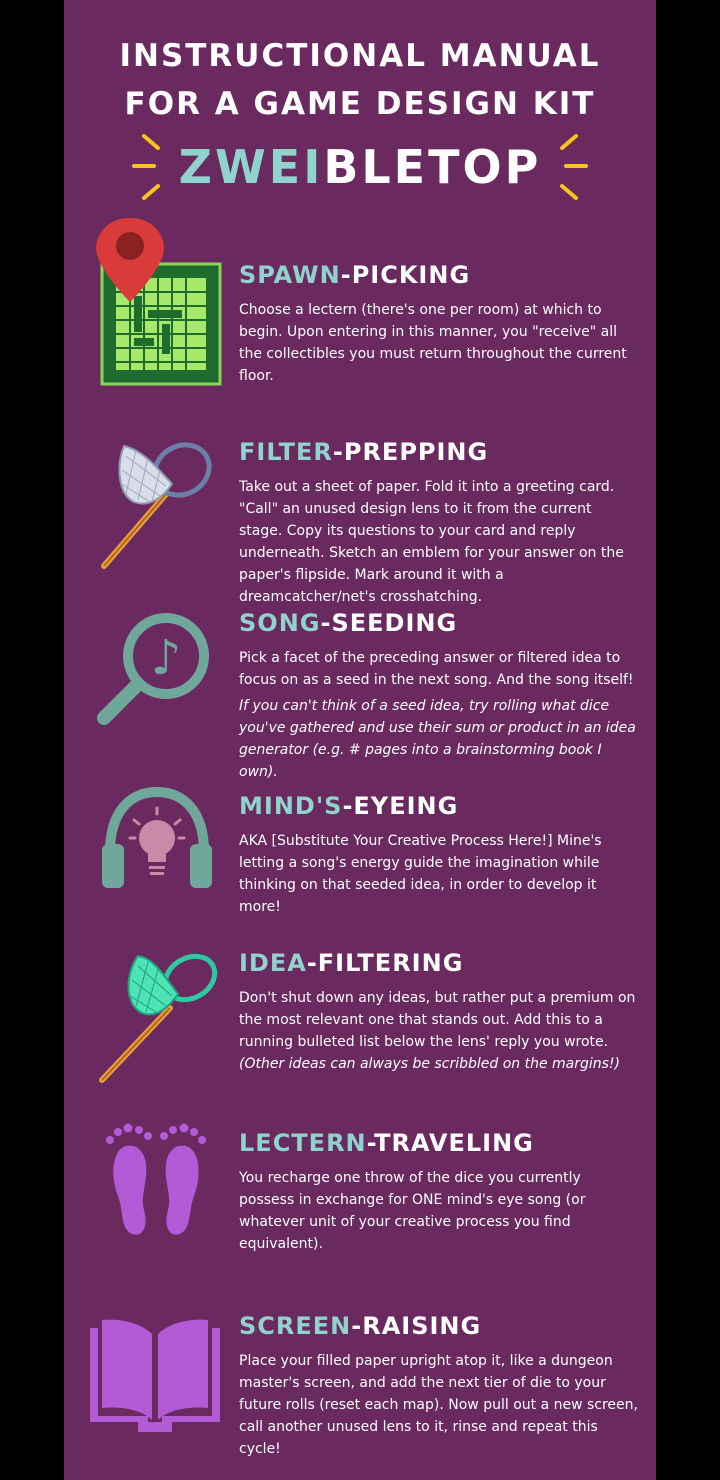 This screenshot has width=720, height=1480. Describe the element at coordinates (159, 302) in the screenshot. I see `map-pin-grid-icon` at that location.